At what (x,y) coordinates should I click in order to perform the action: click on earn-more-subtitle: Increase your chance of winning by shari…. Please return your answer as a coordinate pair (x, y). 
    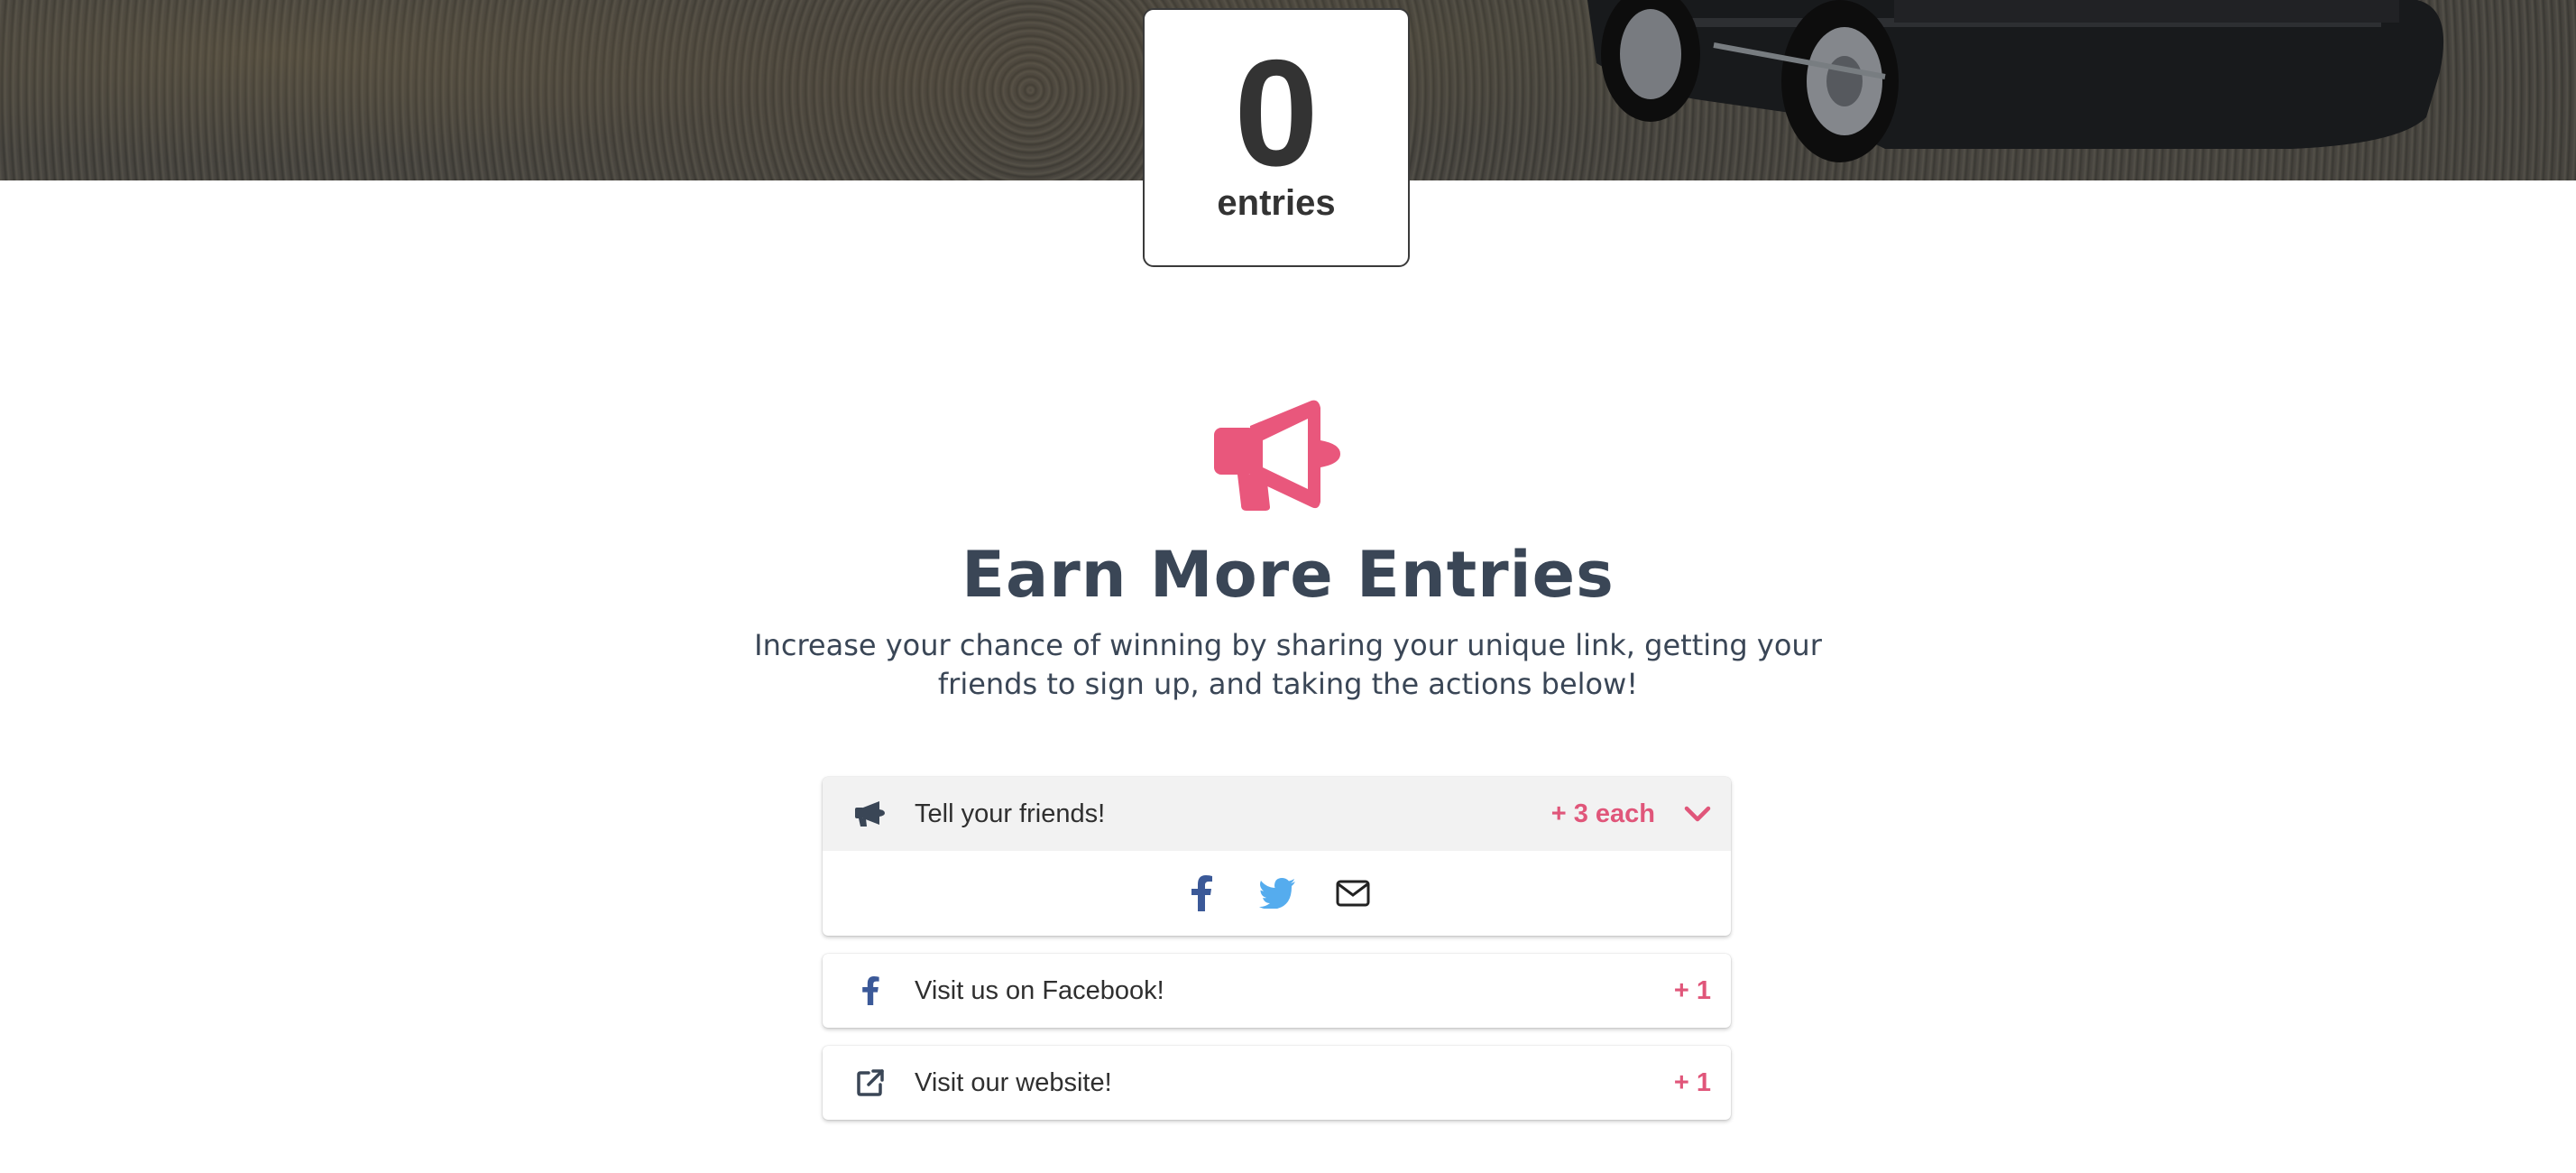
    Looking at the image, I should click on (1288, 664).